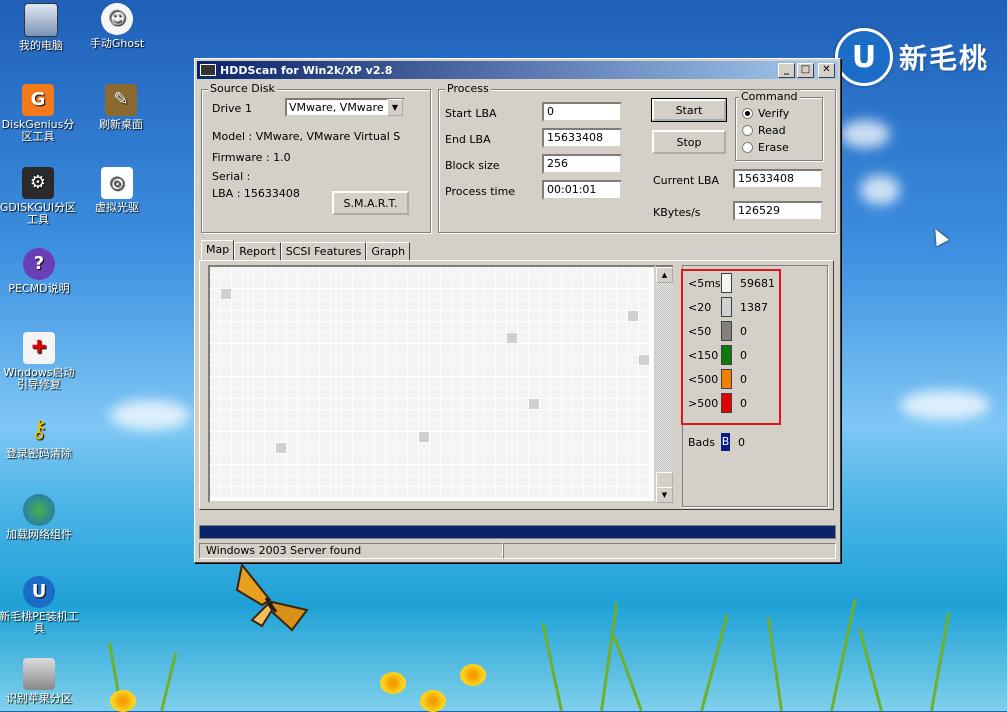 The height and width of the screenshot is (712, 1007). I want to click on radio-label: Erase, so click(773, 147).